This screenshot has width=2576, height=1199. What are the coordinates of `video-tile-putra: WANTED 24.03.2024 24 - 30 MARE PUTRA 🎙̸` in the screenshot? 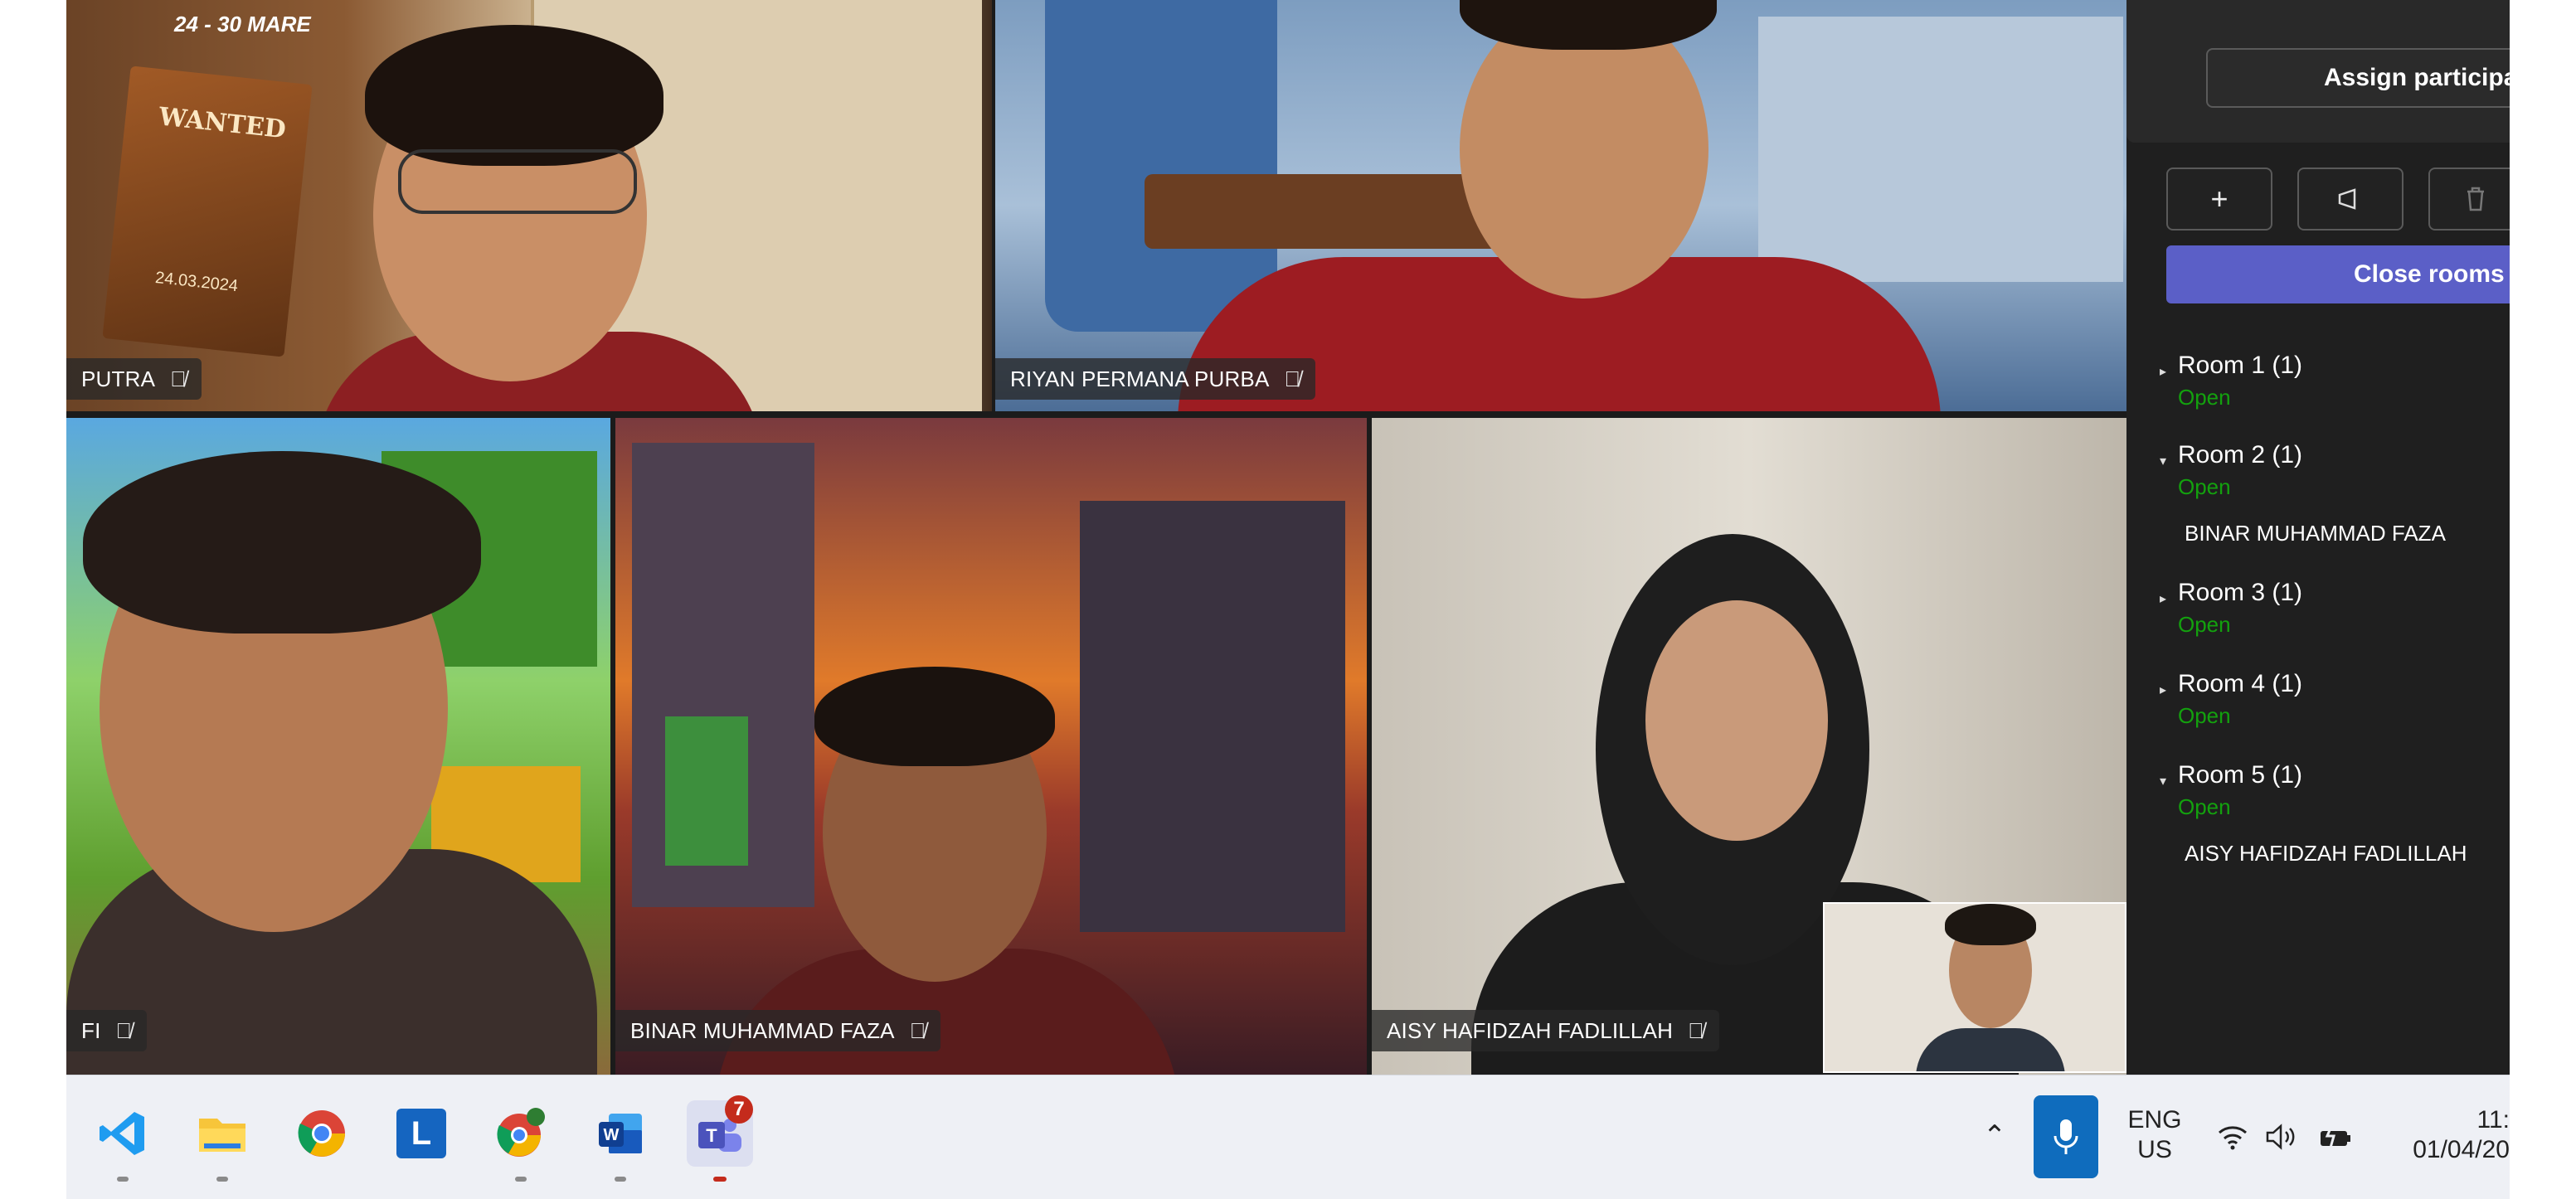 It's located at (529, 205).